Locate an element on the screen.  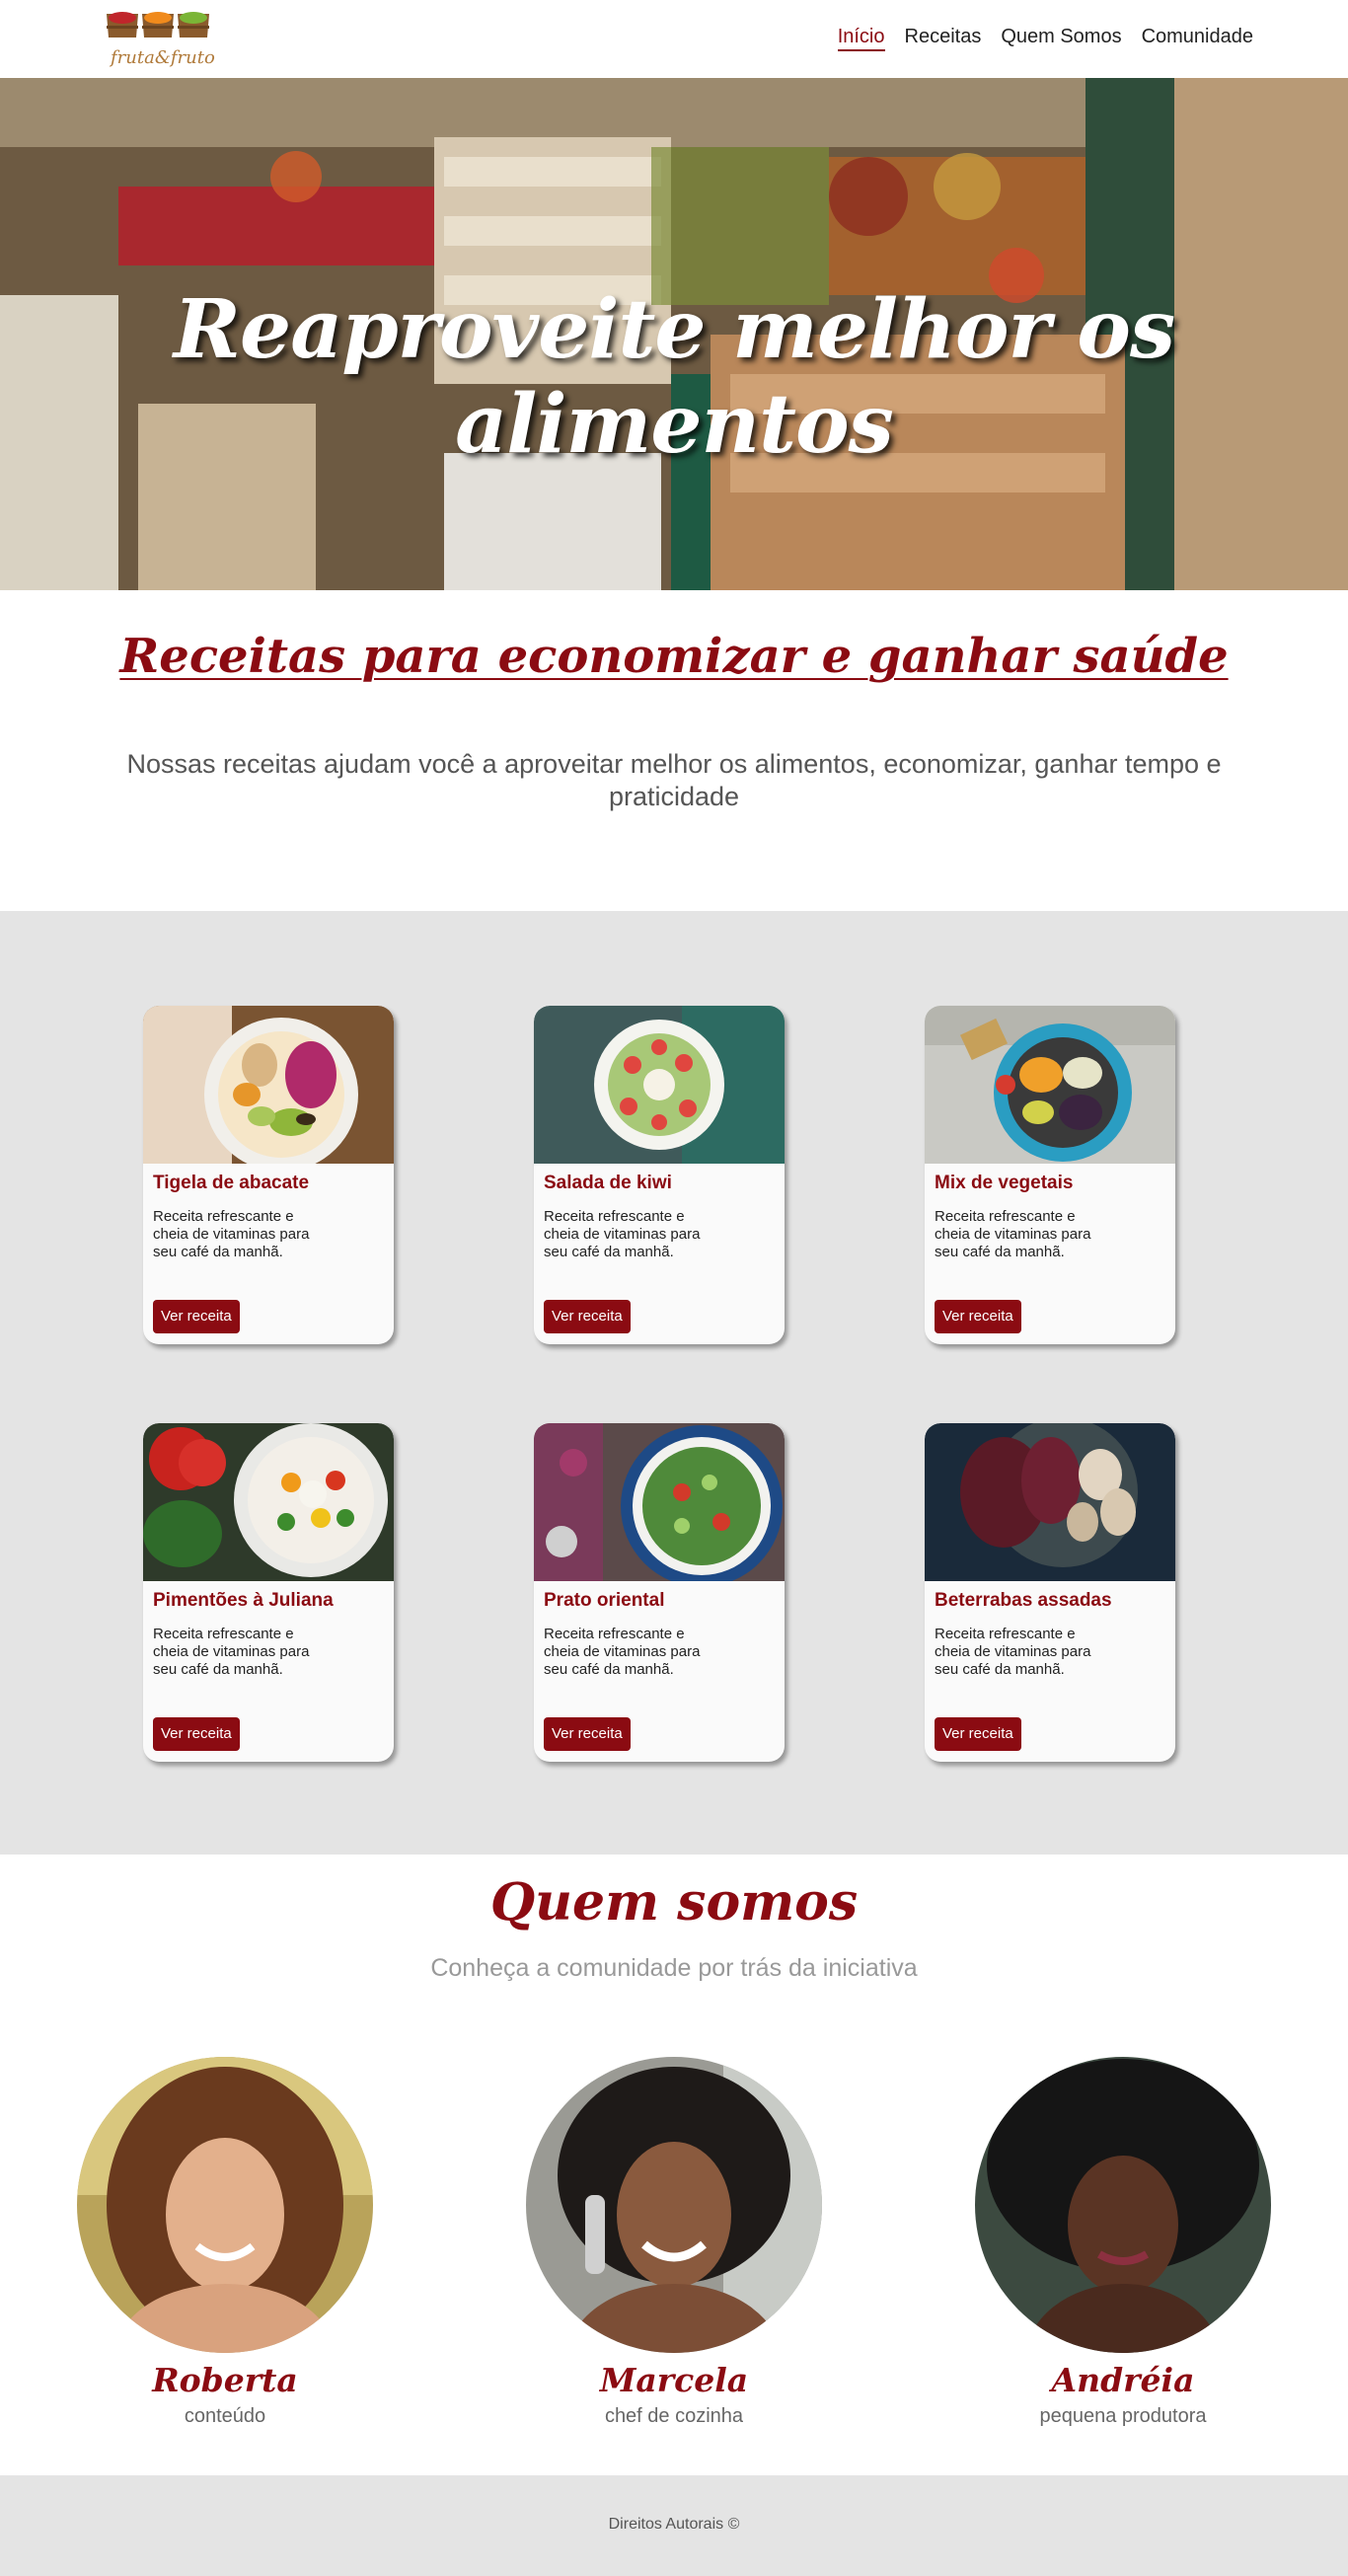
hero-title: Reaproveite melhor os alimentos is located at coordinates (674, 377).